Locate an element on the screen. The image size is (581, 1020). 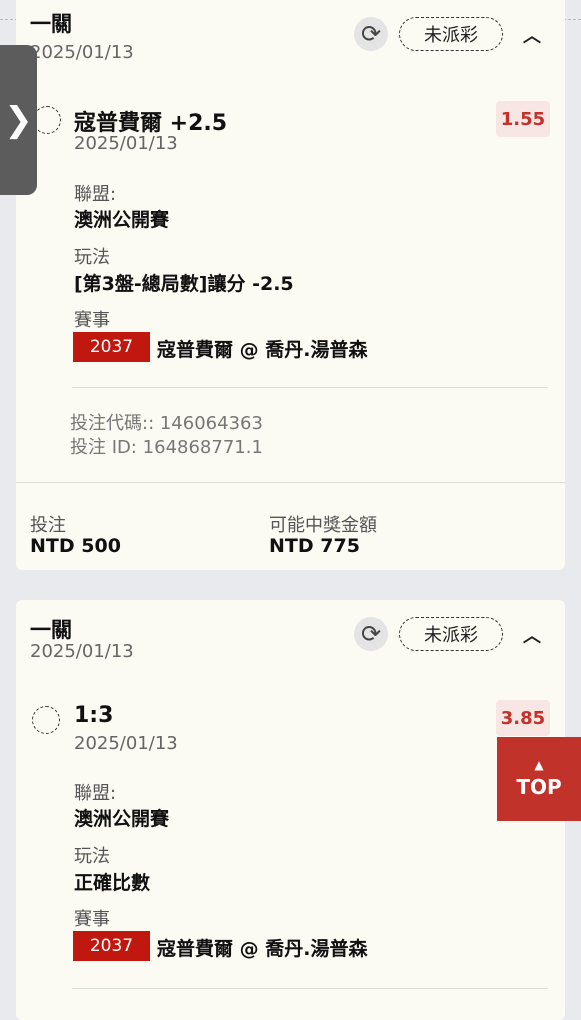
scroll-to-top-button: ▲ TOP is located at coordinates (539, 779).